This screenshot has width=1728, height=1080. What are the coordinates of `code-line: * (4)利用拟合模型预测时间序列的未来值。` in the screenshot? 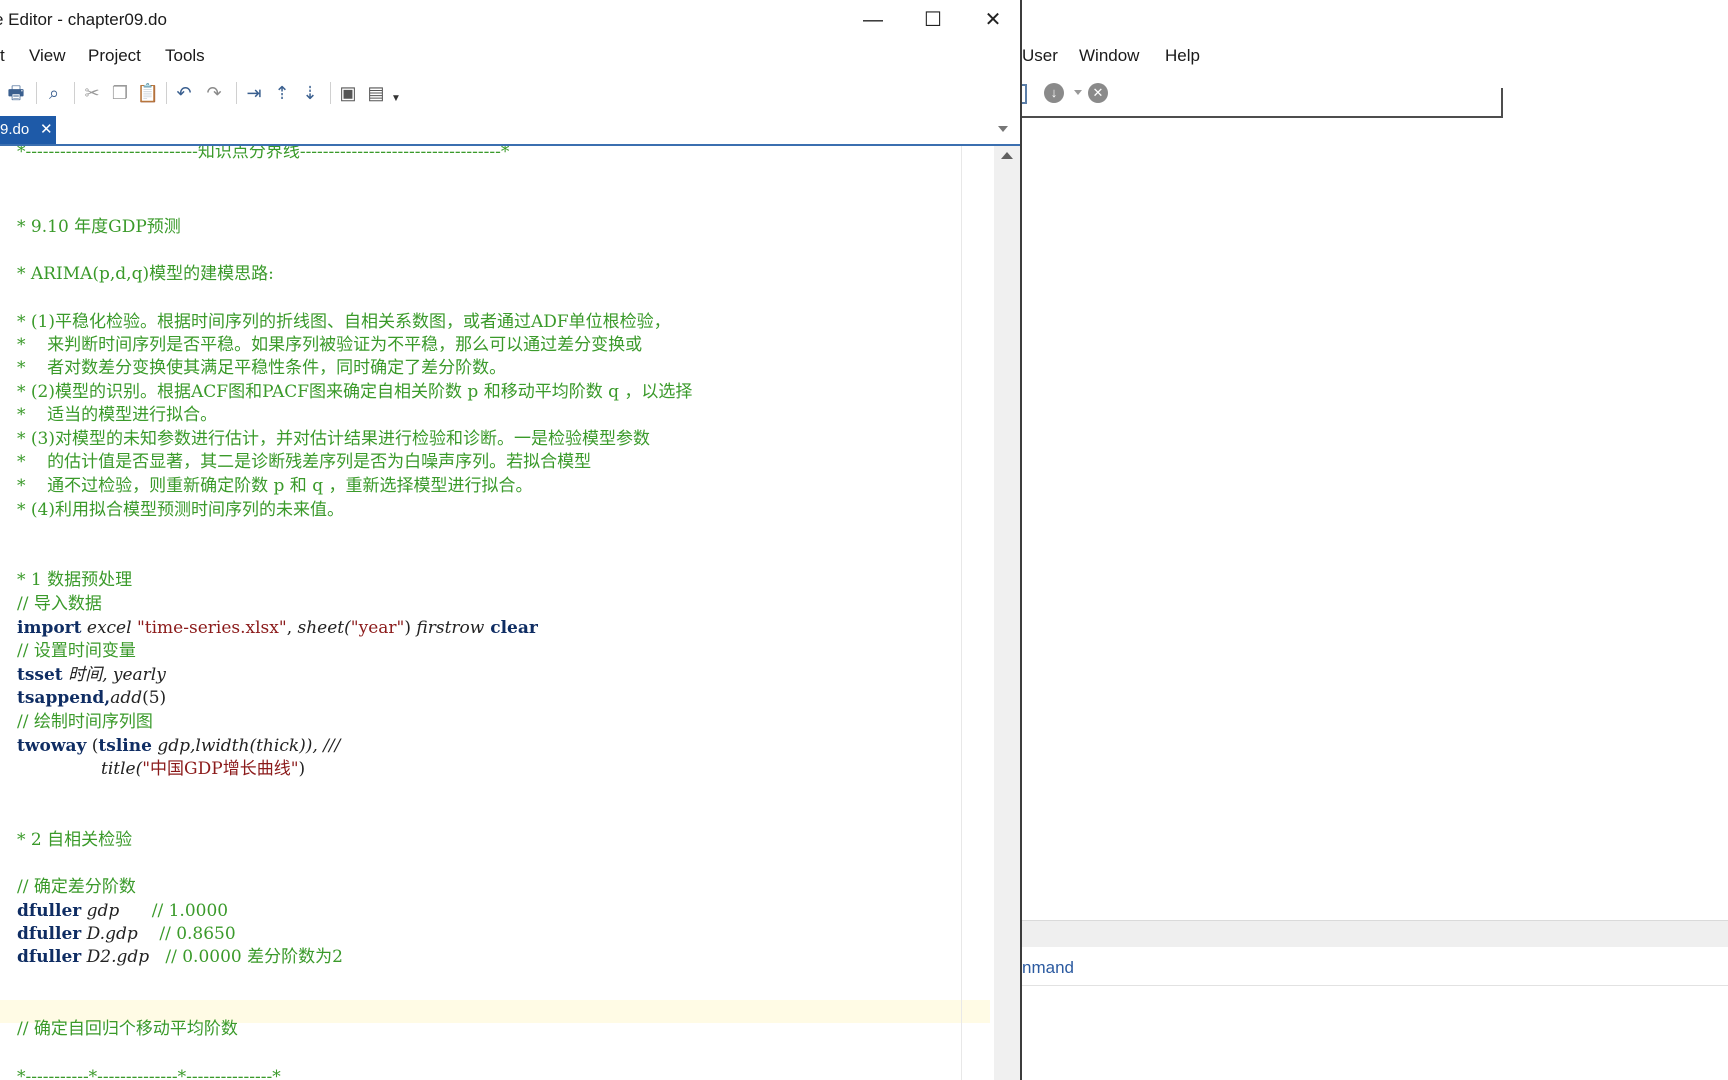 It's located at (180, 510).